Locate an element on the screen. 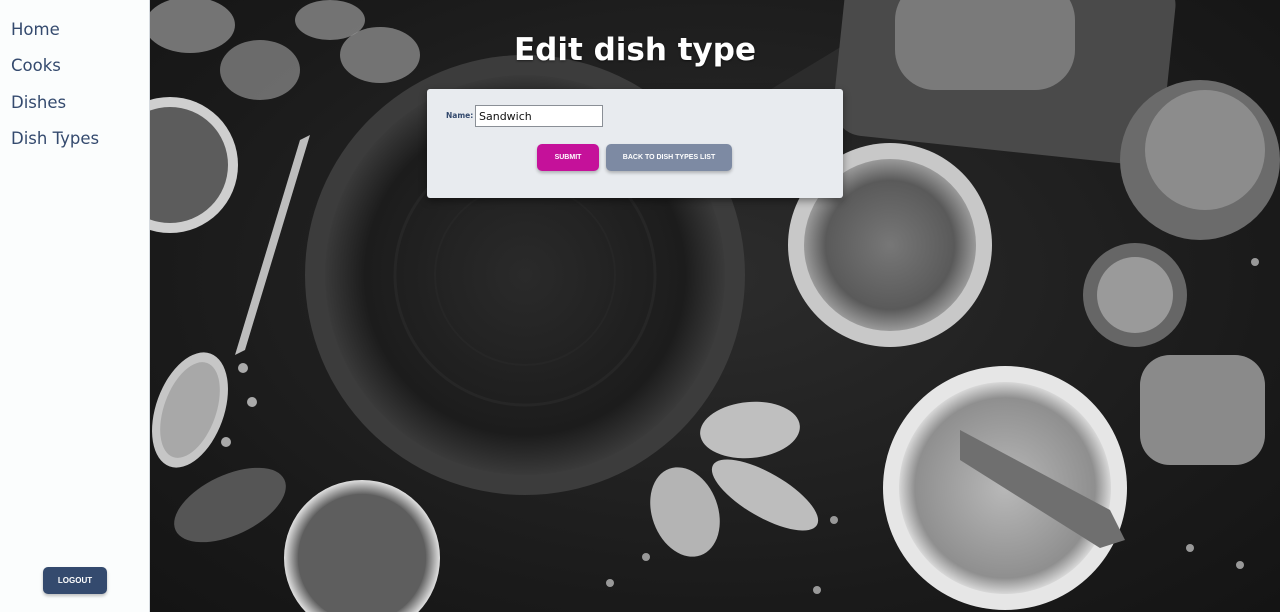  edit-dish-type-form: Name: SUBMIT BACK TO DISH TYPES LIST is located at coordinates (635, 143).